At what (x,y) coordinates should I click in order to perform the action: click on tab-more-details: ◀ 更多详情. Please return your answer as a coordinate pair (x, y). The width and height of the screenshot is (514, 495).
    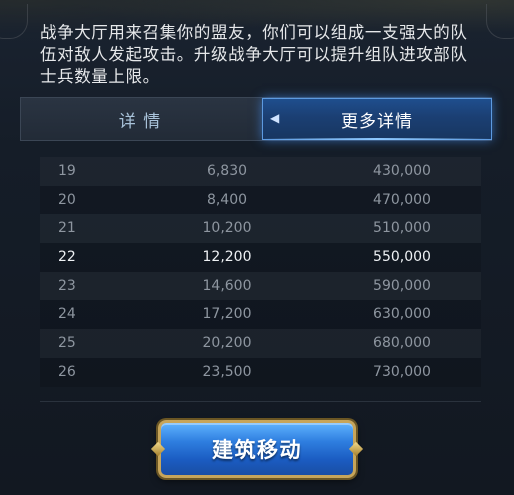
    Looking at the image, I should click on (377, 119).